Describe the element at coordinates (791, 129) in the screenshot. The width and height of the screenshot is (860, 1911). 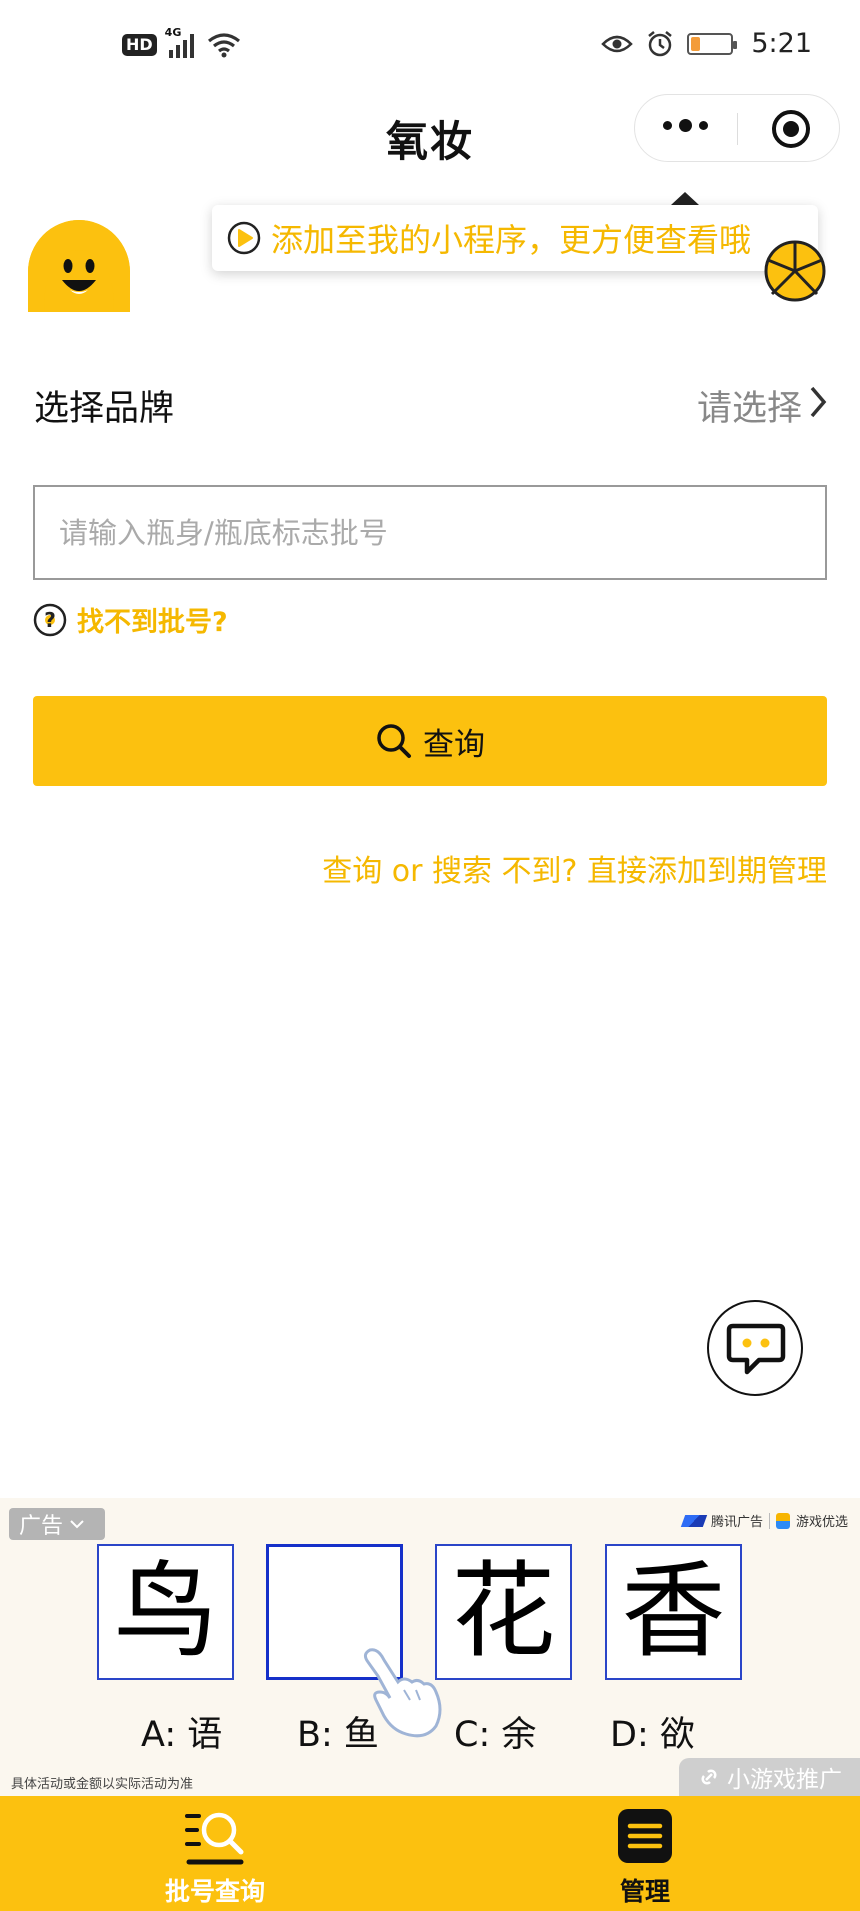
I see `close-miniprogram-icon` at that location.